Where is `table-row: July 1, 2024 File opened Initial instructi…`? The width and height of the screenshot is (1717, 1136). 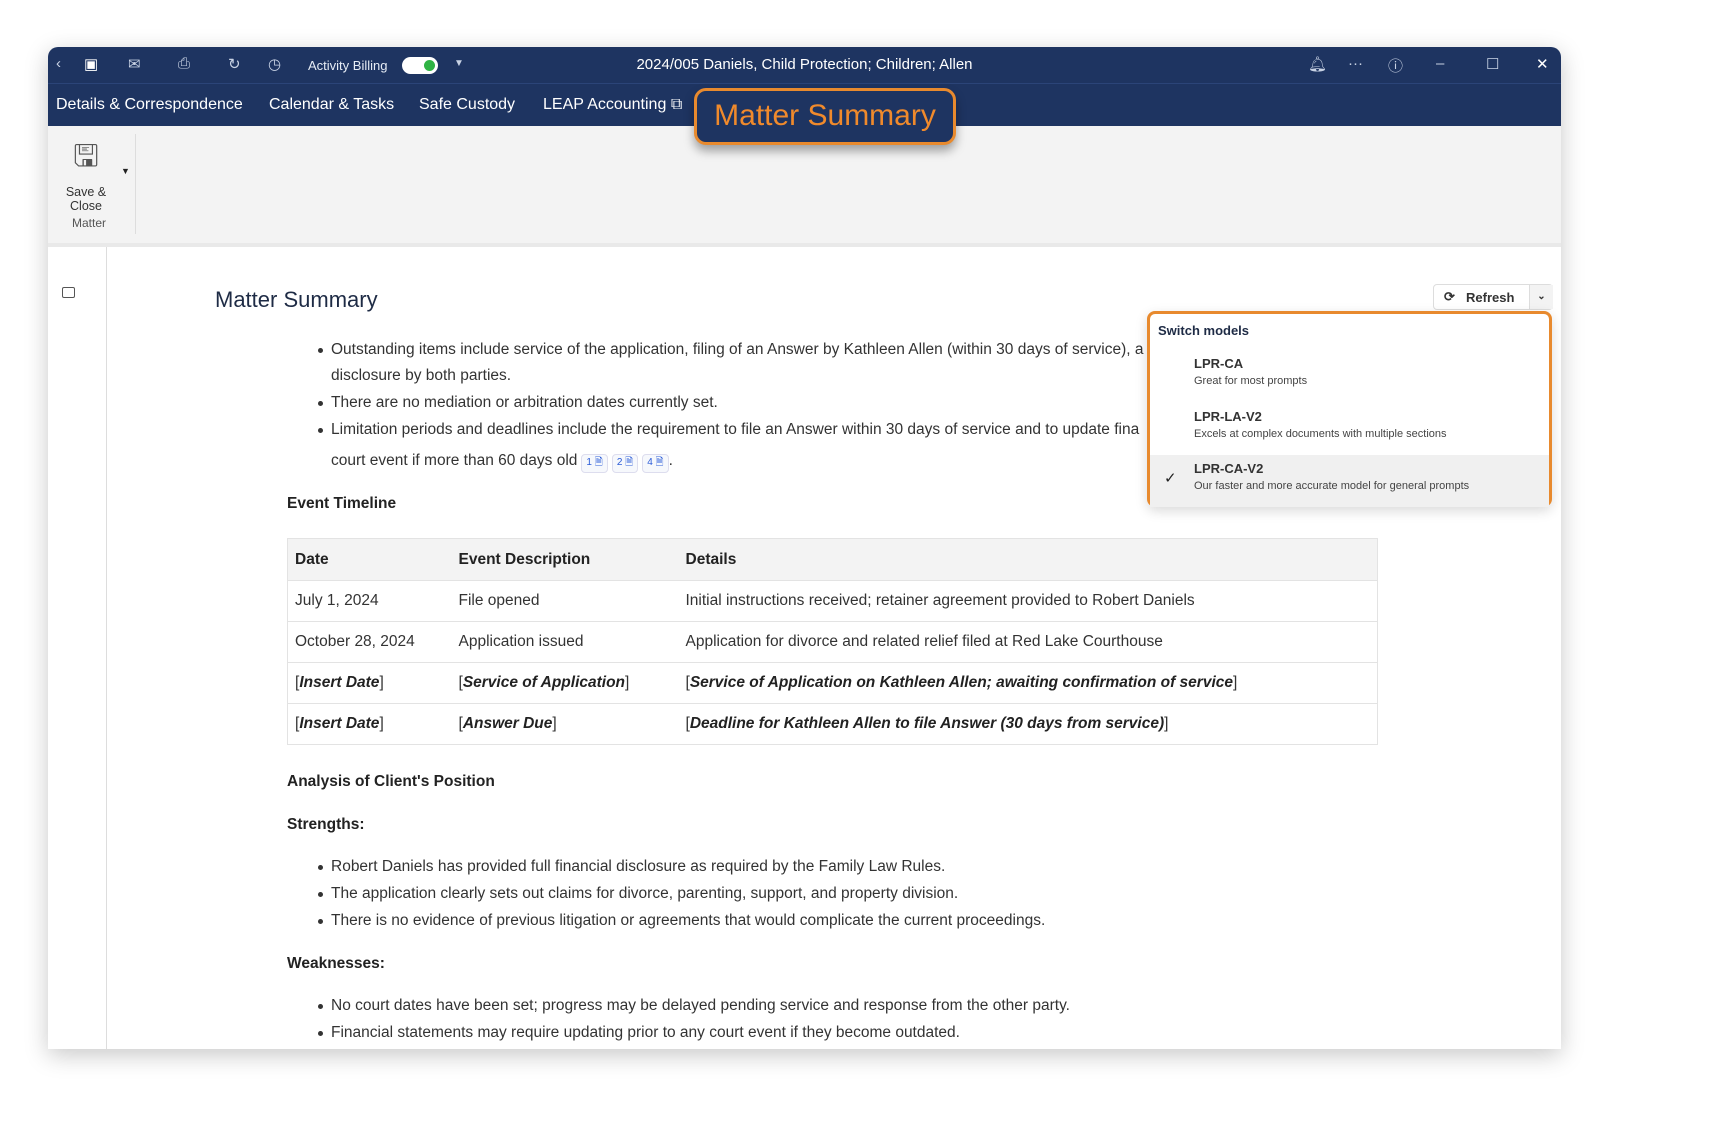
table-row: July 1, 2024 File opened Initial instructi… is located at coordinates (832, 601).